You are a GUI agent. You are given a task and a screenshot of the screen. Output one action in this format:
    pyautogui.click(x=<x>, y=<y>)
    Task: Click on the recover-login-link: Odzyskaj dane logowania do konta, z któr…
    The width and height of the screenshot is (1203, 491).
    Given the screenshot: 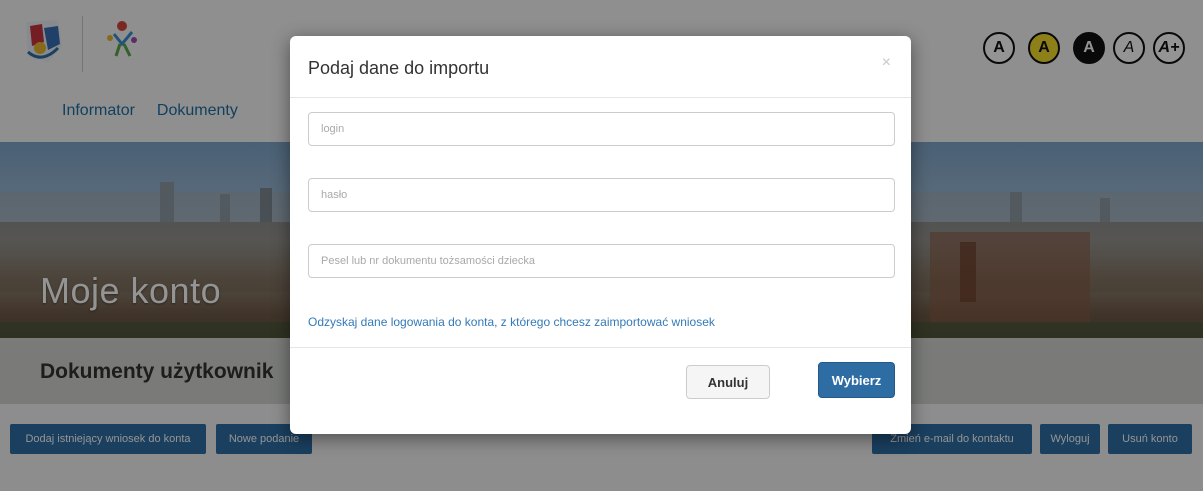 What is the action you would take?
    pyautogui.click(x=511, y=322)
    